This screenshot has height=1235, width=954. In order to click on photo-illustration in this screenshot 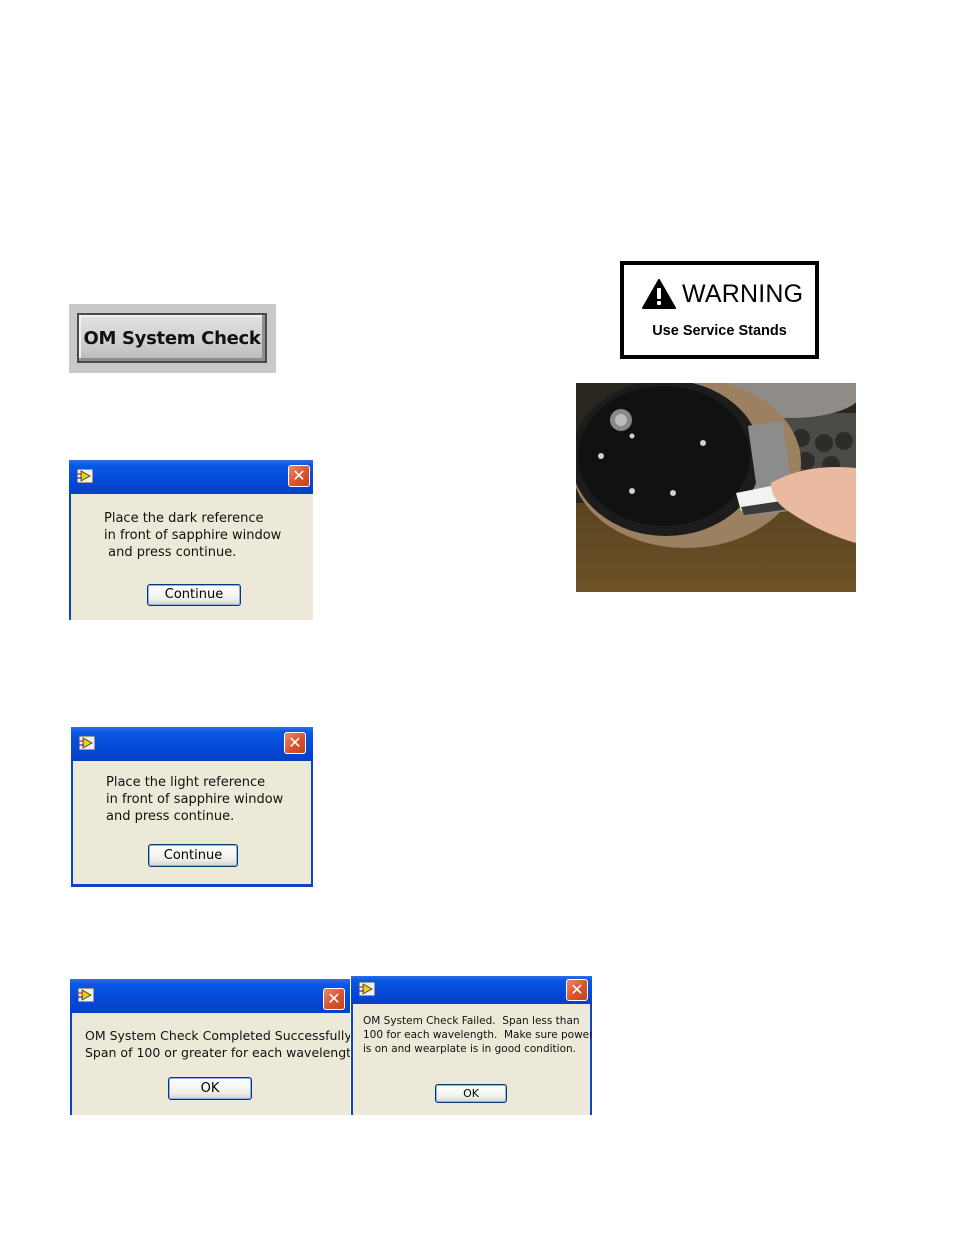, I will do `click(716, 487)`.